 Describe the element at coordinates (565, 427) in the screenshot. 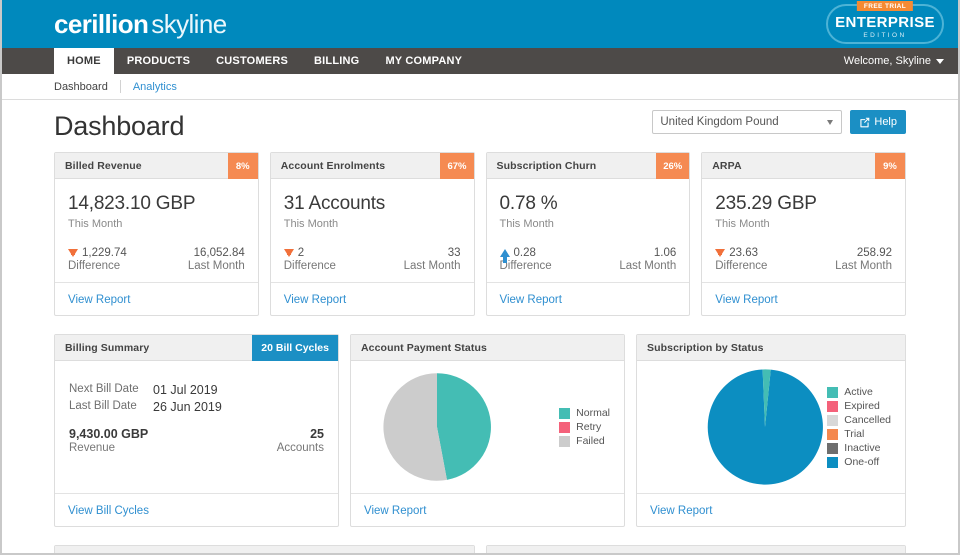

I see `legend-swatch-retry` at that location.